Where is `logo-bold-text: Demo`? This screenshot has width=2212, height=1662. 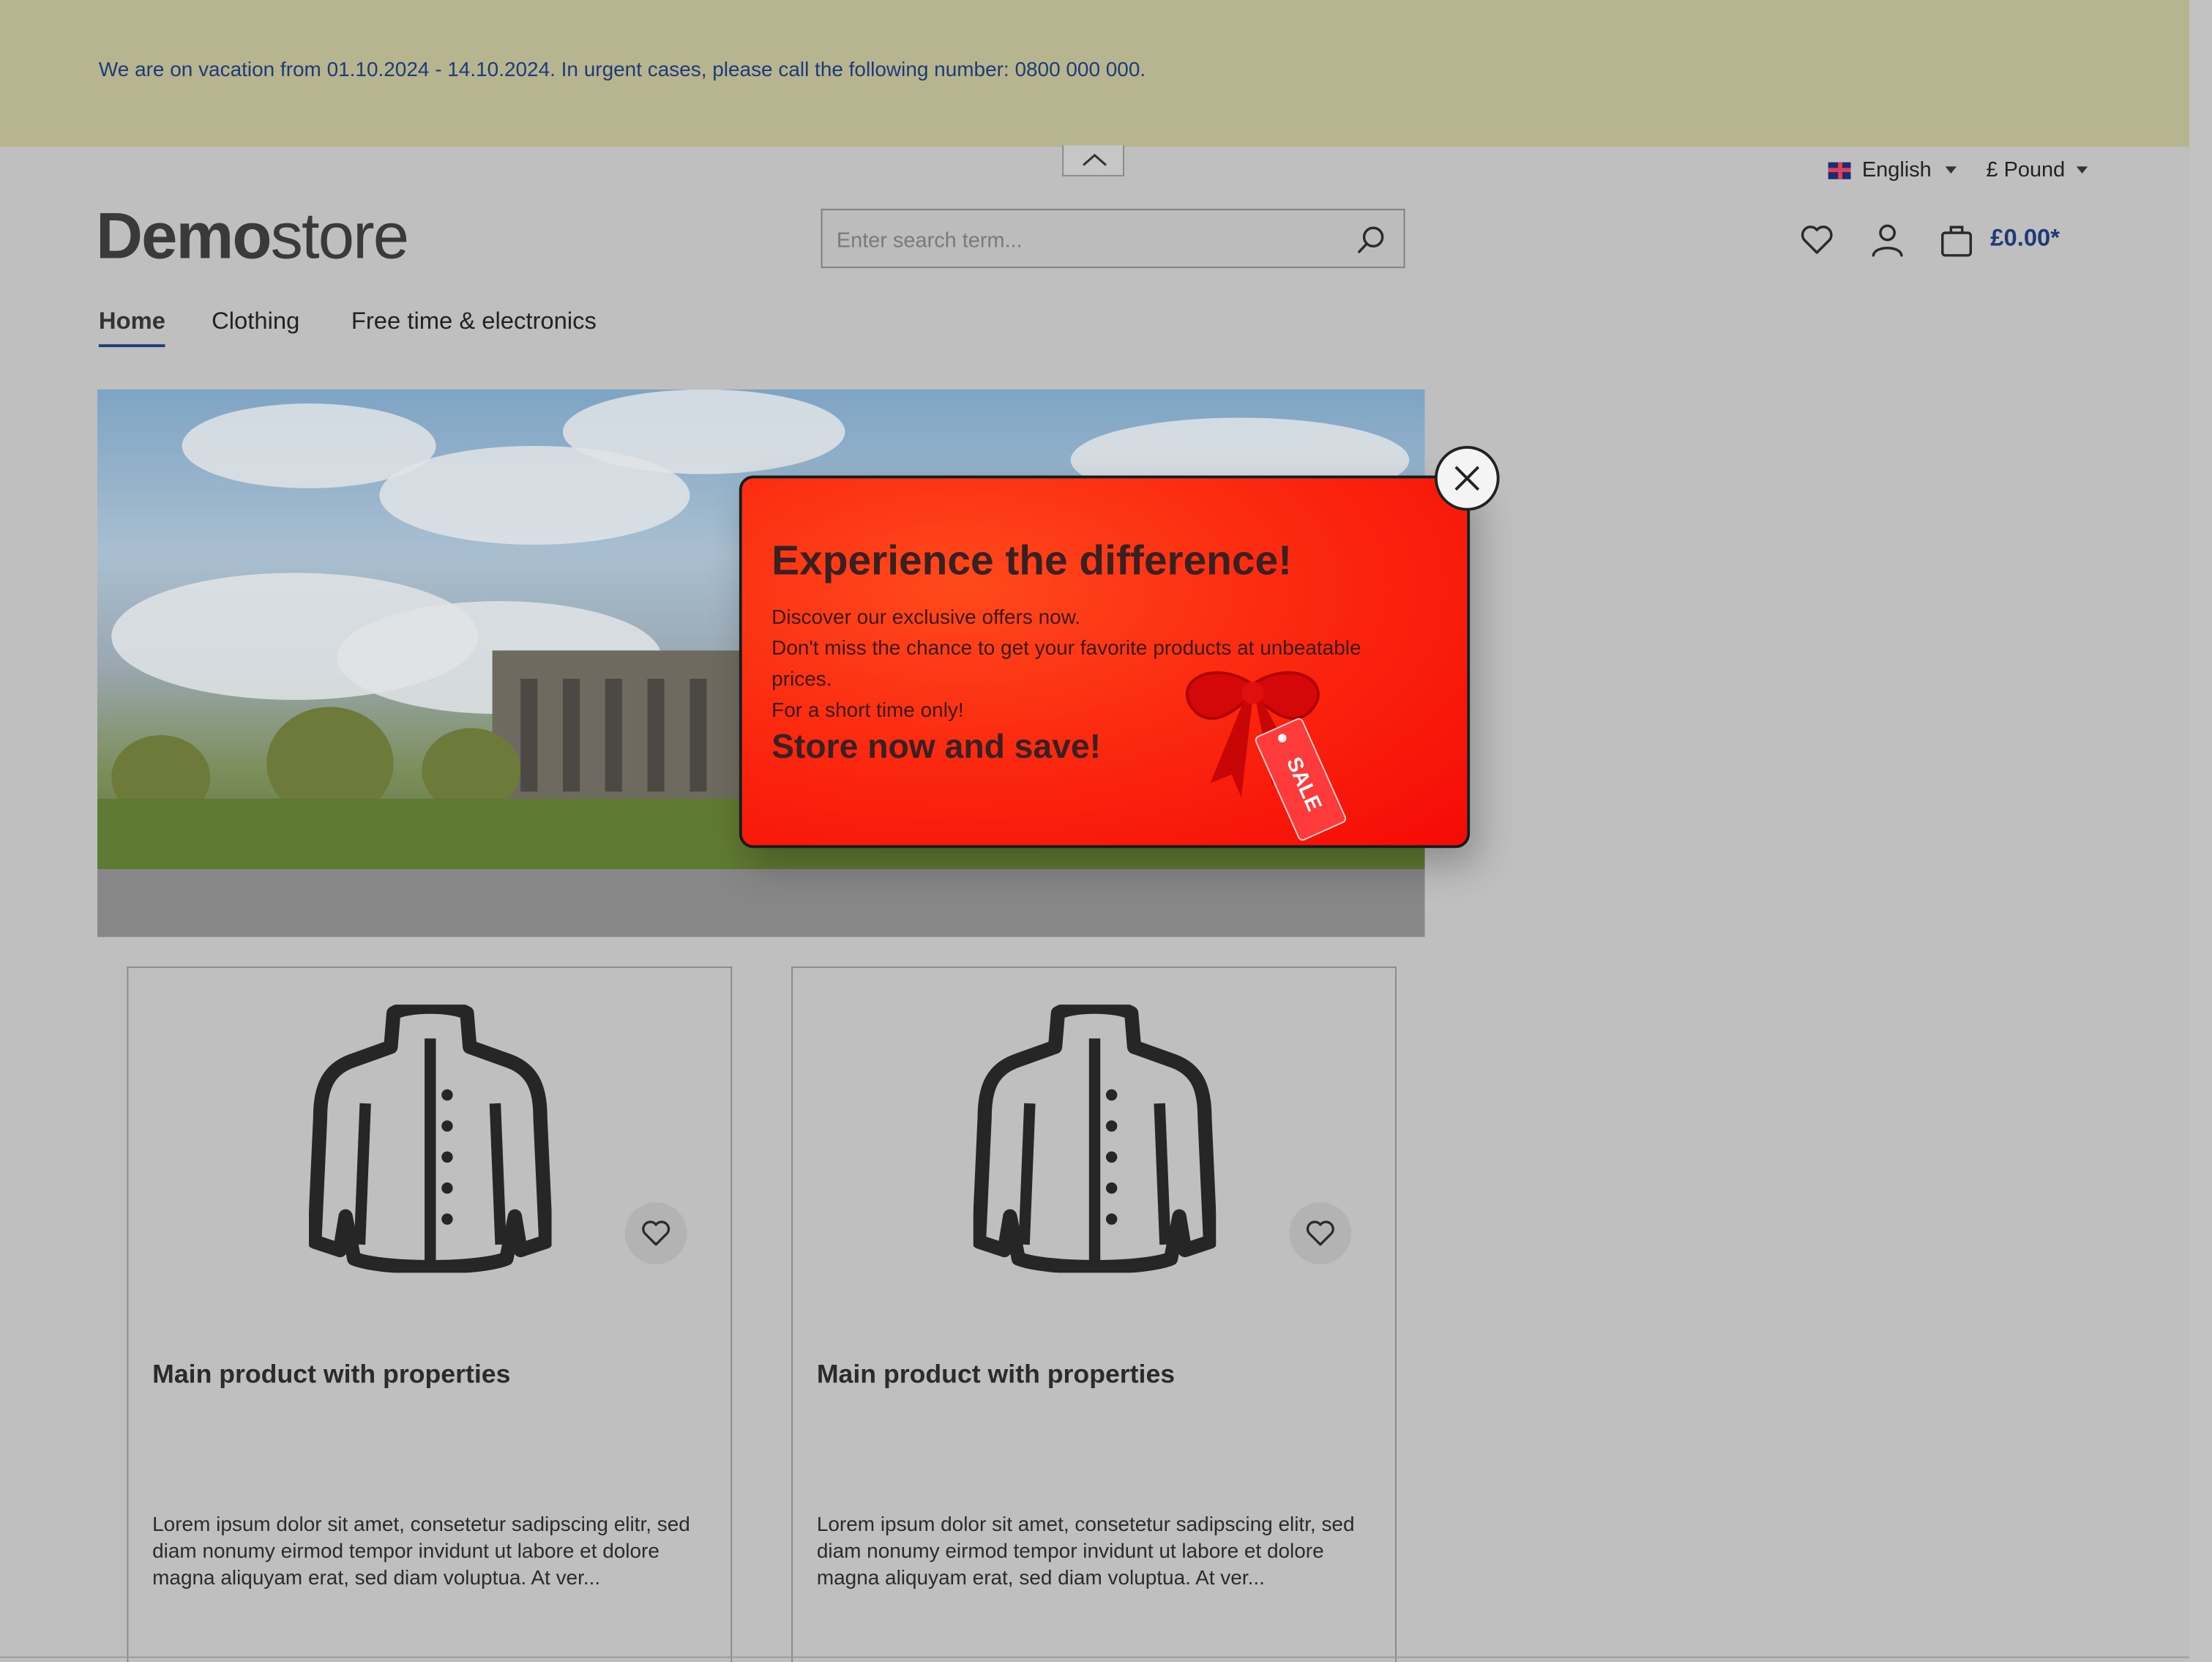 logo-bold-text: Demo is located at coordinates (184, 235).